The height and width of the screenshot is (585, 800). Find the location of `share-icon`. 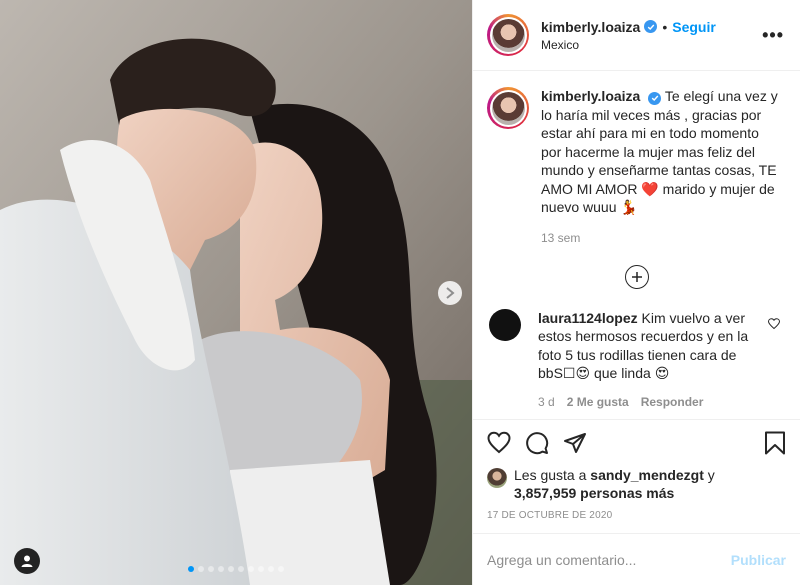

share-icon is located at coordinates (575, 443).